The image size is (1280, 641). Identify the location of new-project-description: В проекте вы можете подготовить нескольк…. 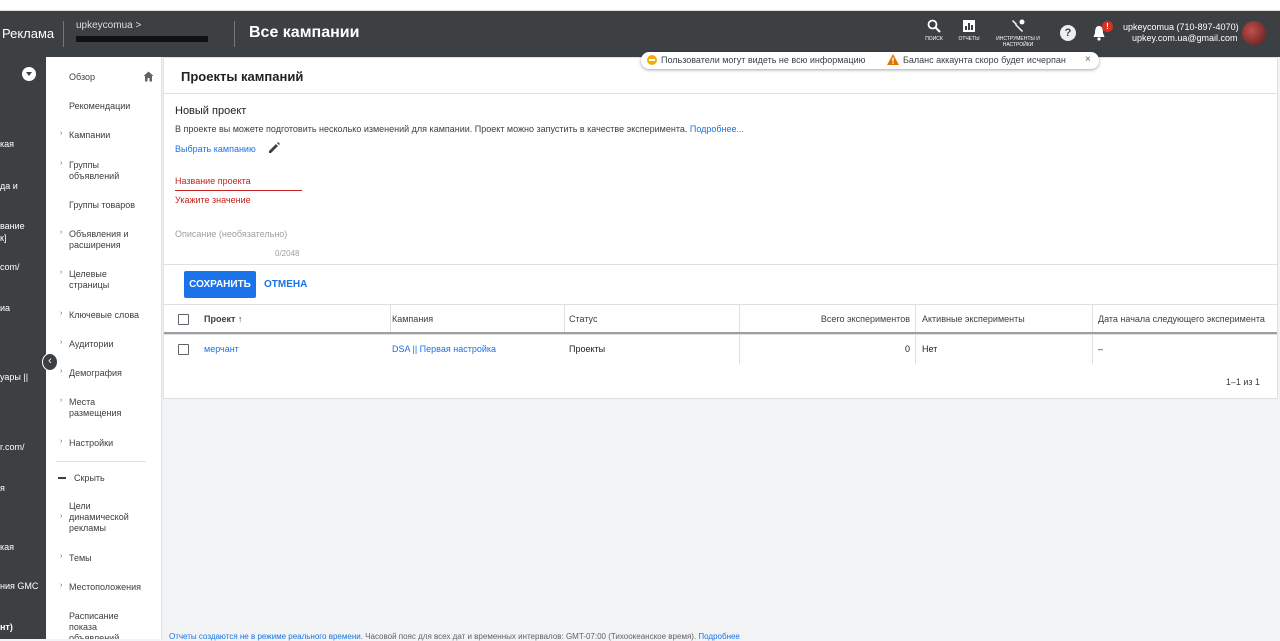
(459, 129).